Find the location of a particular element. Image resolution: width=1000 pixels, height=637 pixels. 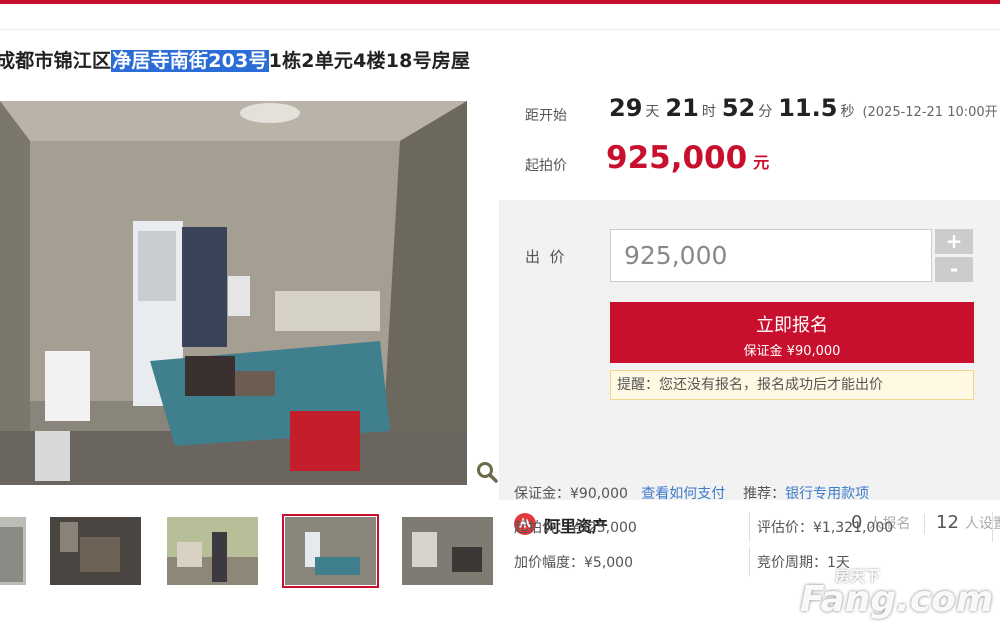

countdown-timer: 29 天 21 时 52 分 11.5 秒 (2025-12-21 10:00开 is located at coordinates (803, 108).